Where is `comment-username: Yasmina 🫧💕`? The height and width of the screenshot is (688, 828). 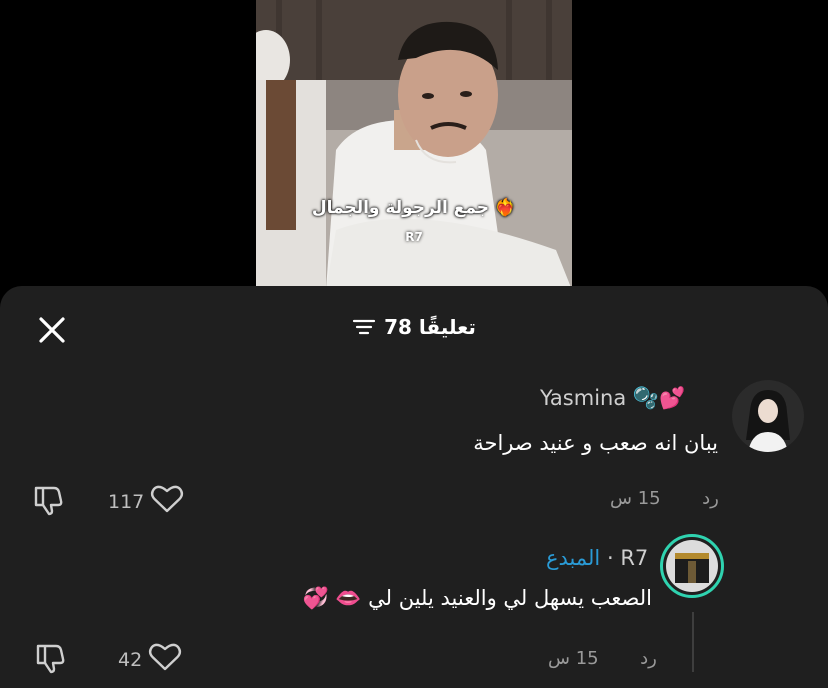 comment-username: Yasmina 🫧💕 is located at coordinates (612, 398).